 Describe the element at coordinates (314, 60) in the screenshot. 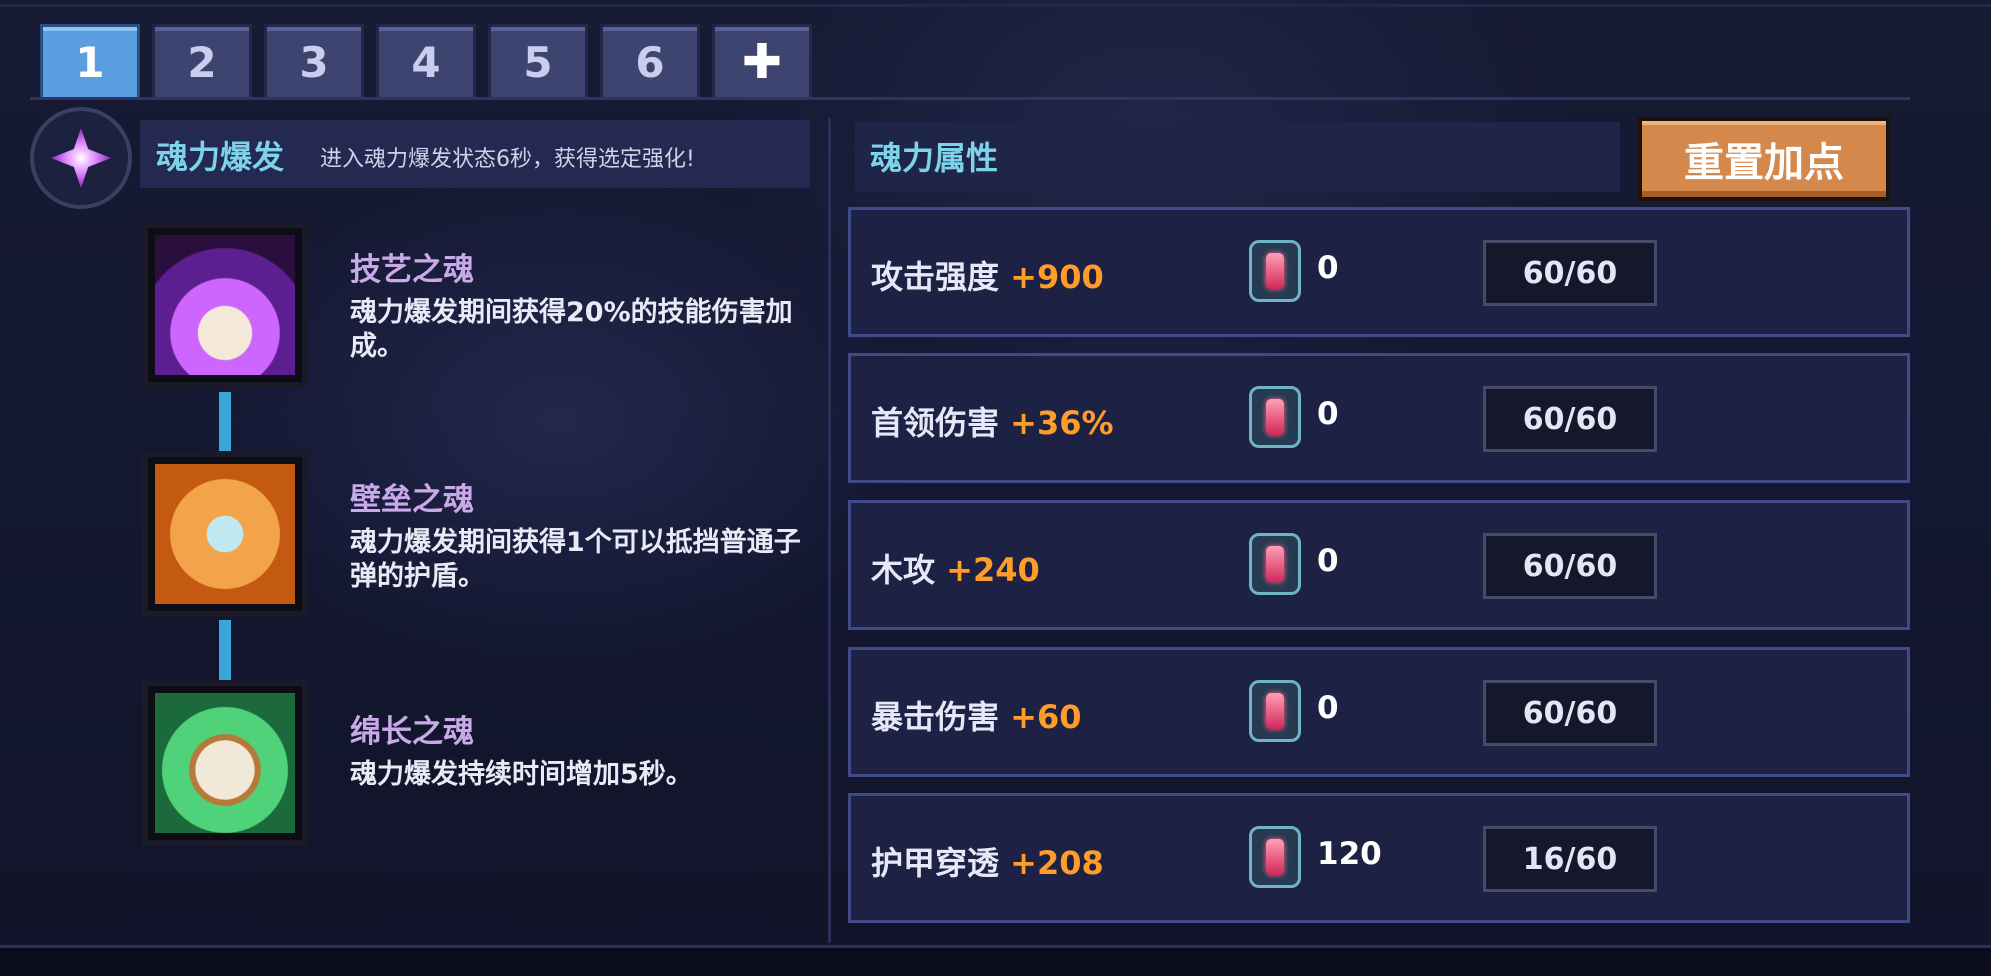

I see `tab-3: 3` at that location.